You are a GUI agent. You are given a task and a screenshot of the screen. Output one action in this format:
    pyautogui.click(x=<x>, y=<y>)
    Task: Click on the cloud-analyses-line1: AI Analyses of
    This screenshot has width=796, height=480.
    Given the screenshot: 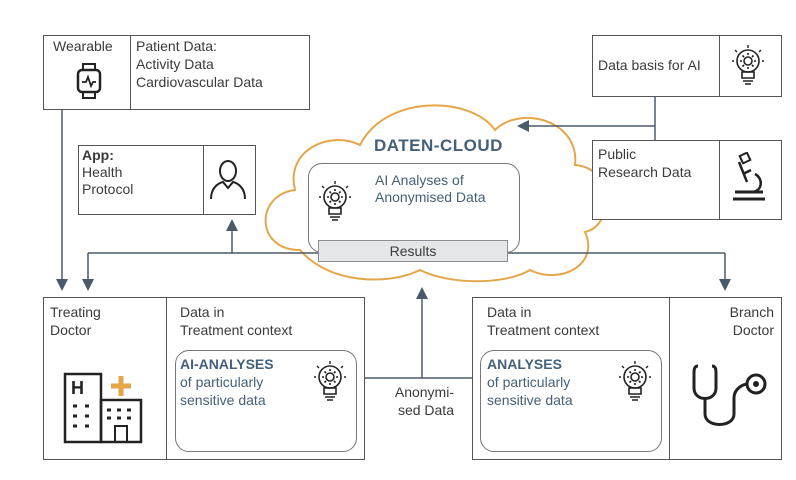 What is the action you would take?
    pyautogui.click(x=419, y=180)
    